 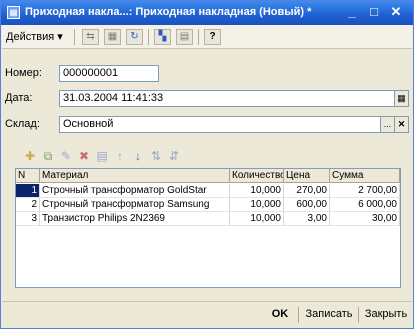 What do you see at coordinates (307, 191) in the screenshot?
I see `cell-price: 270,00` at bounding box center [307, 191].